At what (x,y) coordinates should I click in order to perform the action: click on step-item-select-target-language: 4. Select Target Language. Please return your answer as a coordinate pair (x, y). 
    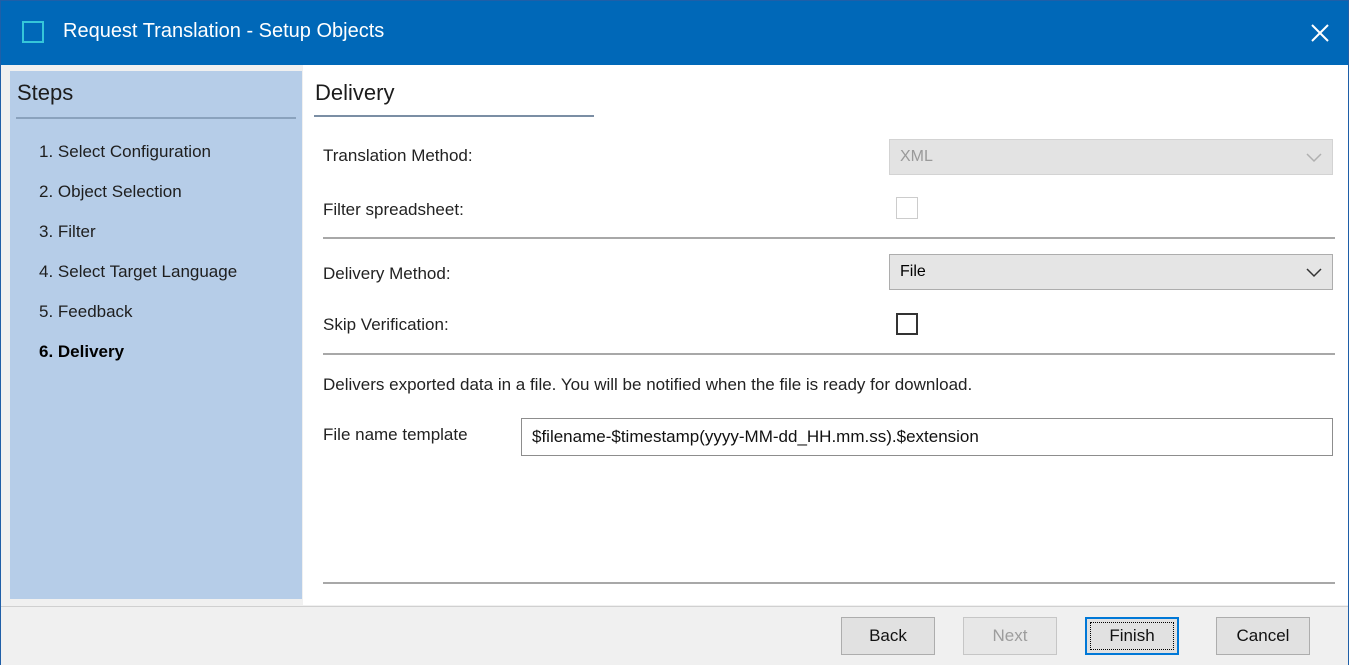
    Looking at the image, I should click on (138, 271).